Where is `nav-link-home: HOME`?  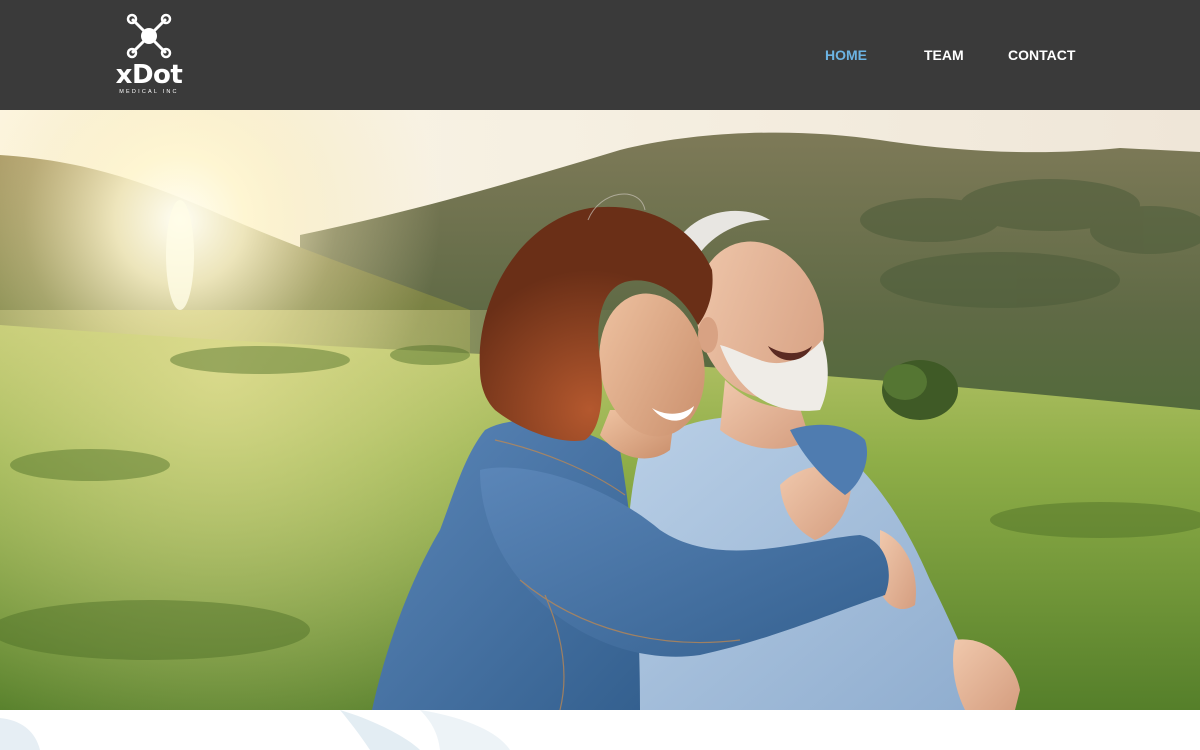
nav-link-home: HOME is located at coordinates (846, 55).